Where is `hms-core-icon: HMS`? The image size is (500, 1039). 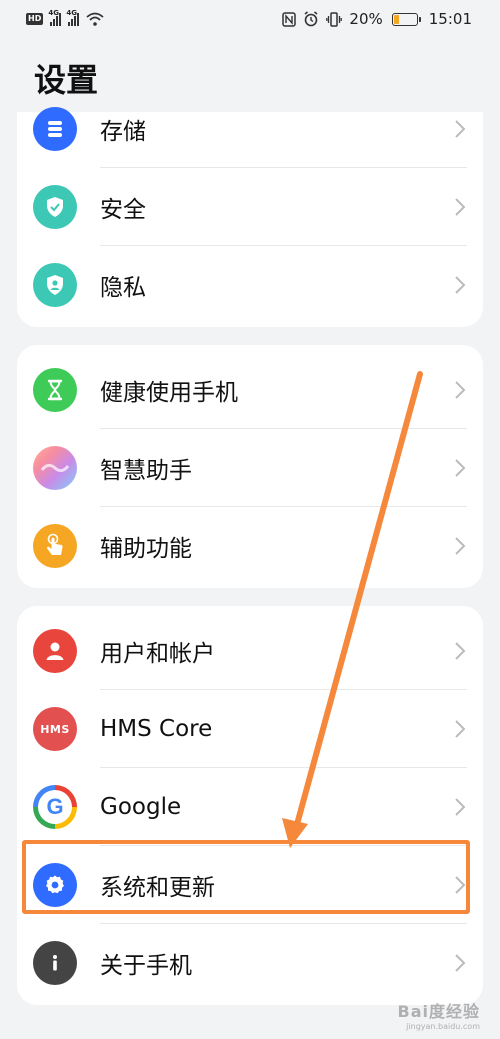 hms-core-icon: HMS is located at coordinates (55, 729).